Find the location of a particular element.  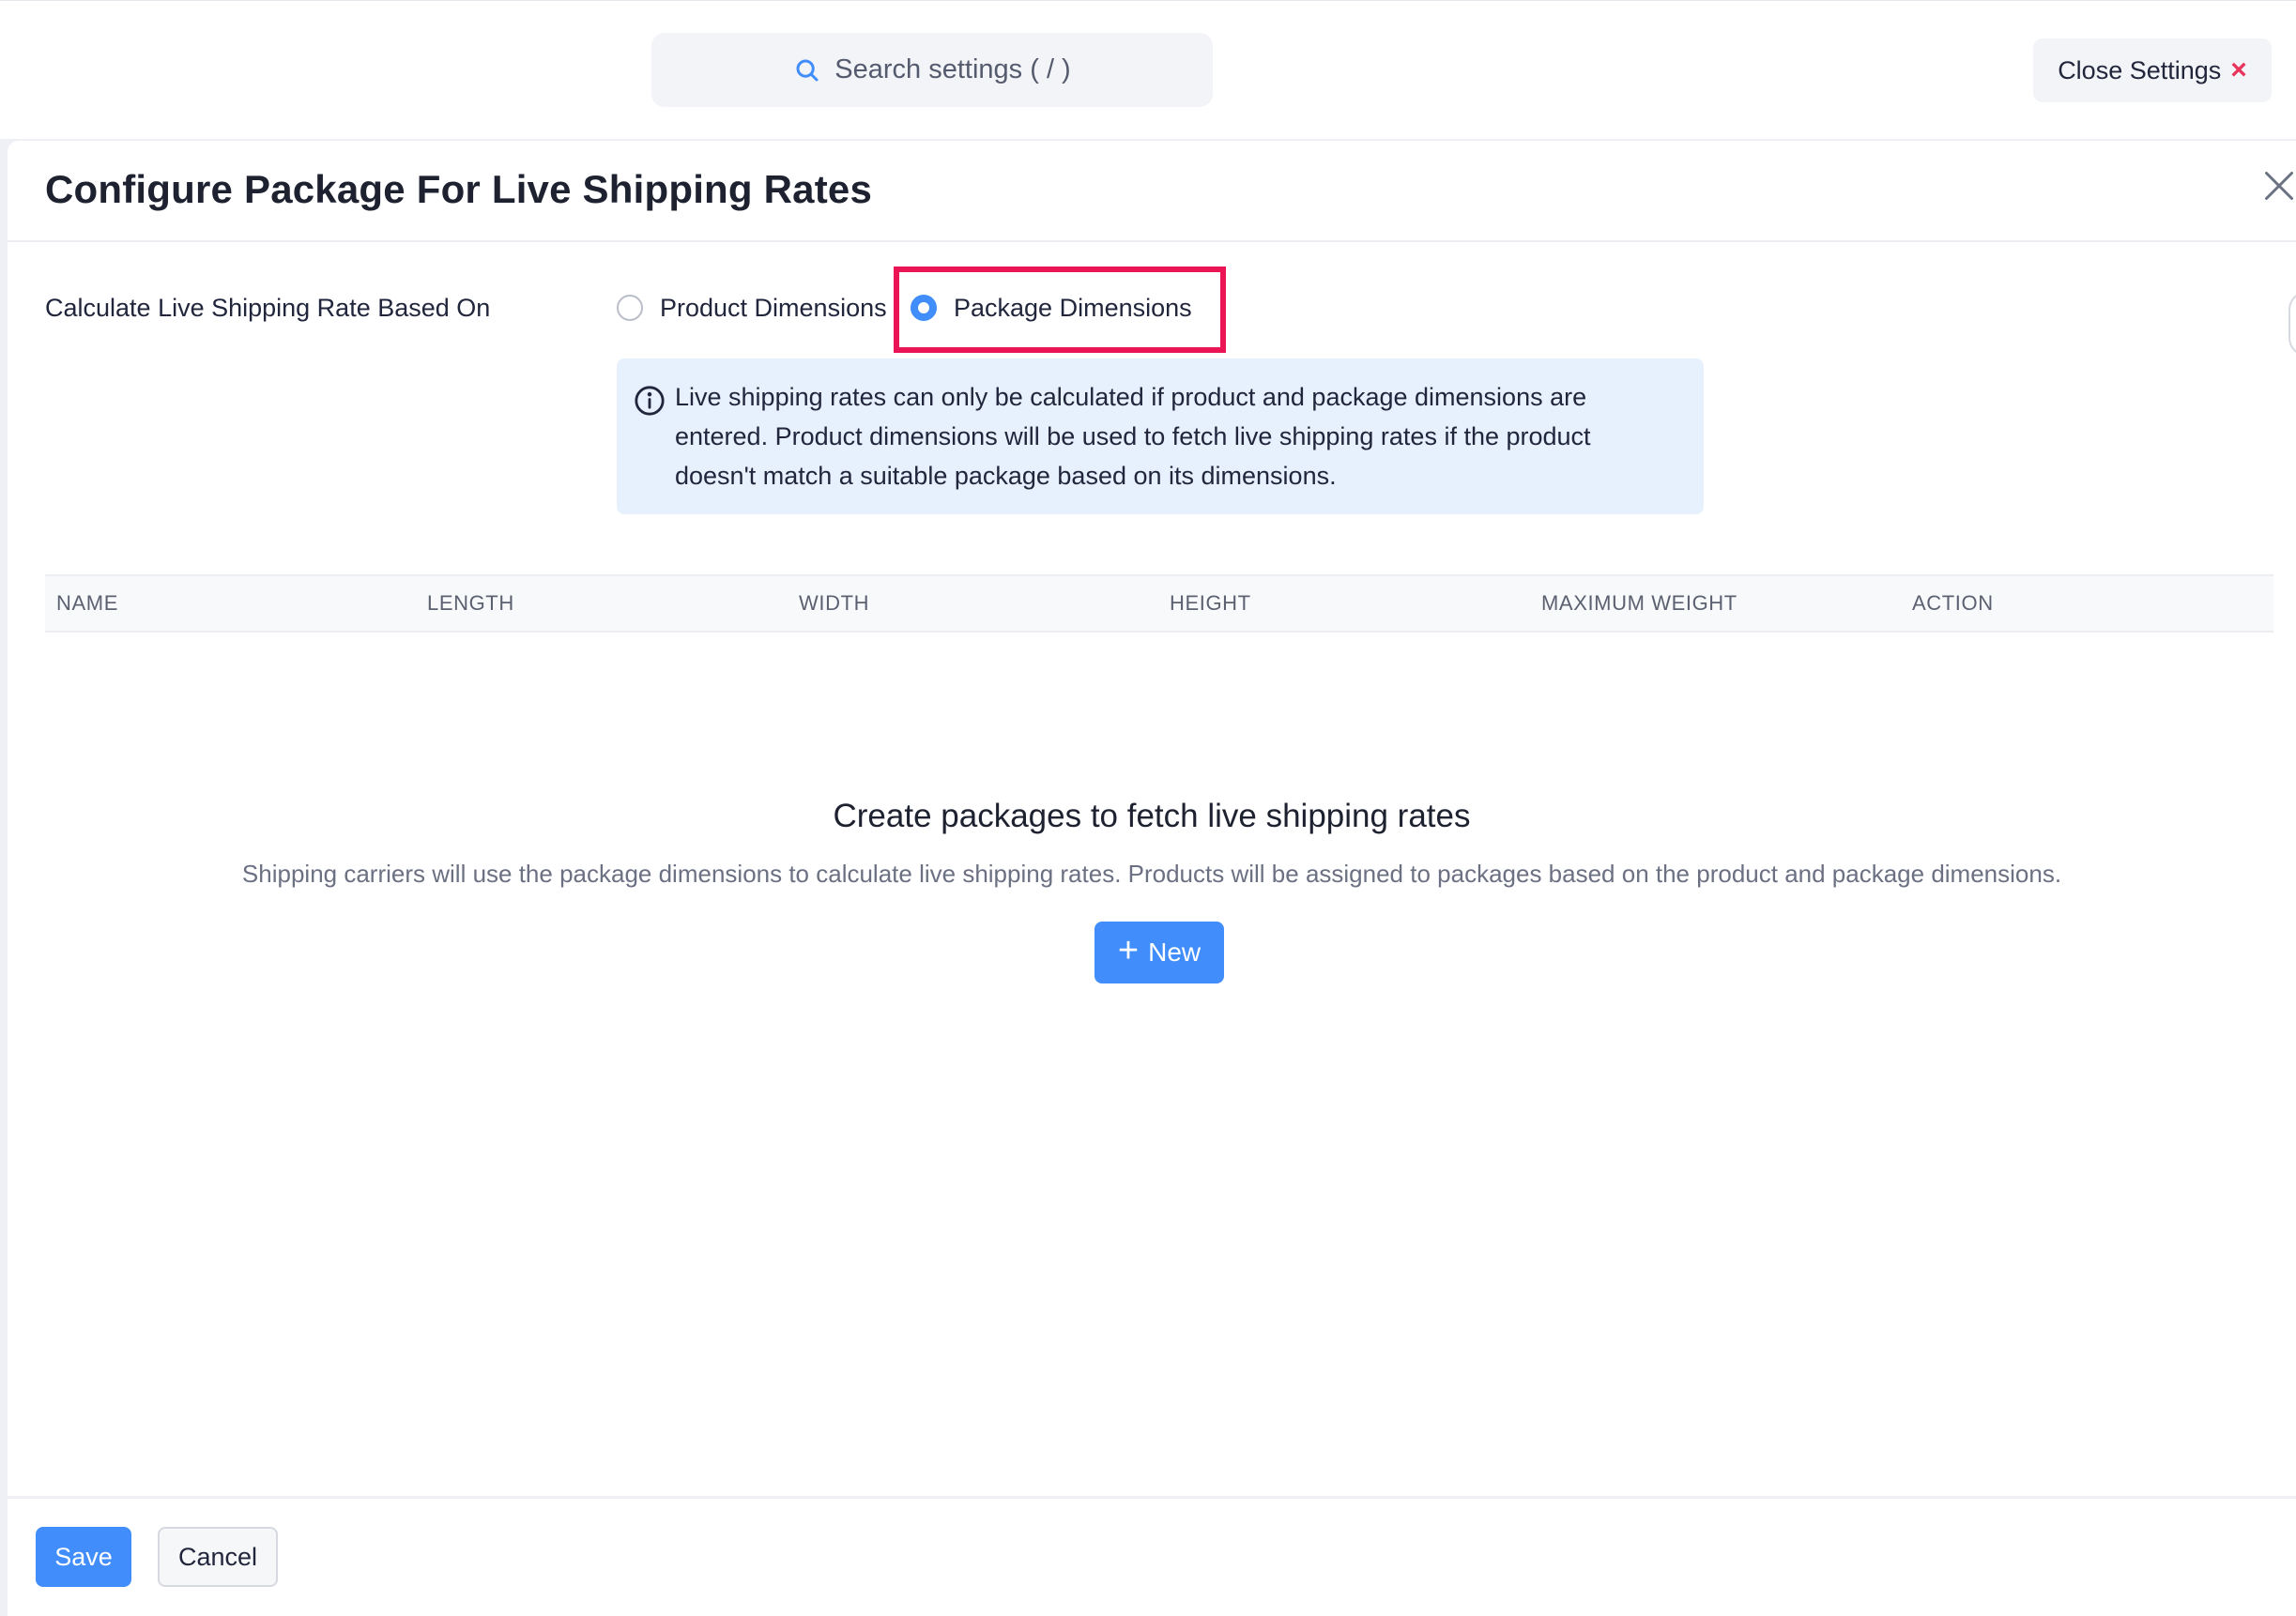

radio-product-dimensions: Product Dimensions is located at coordinates (752, 307).